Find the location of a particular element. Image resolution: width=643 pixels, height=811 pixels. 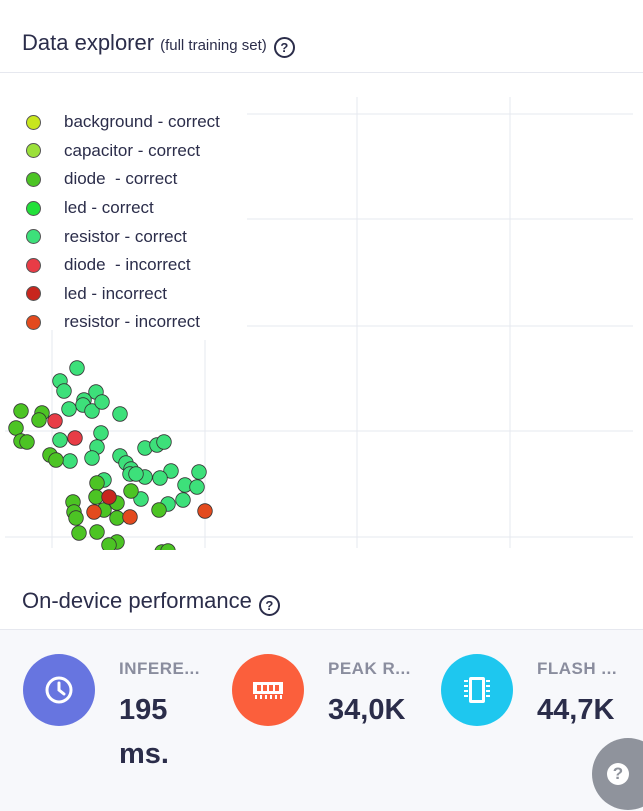

legend-label: led - incorrect is located at coordinates (115, 293).